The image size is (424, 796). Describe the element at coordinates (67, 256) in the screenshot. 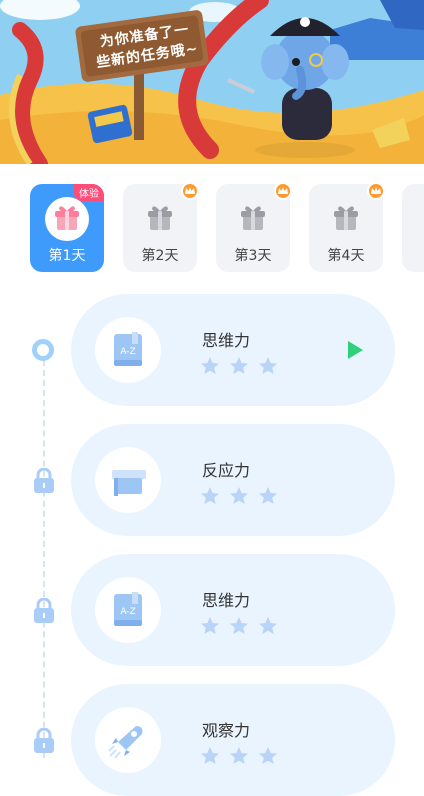

I see `day-label: 第1天` at that location.